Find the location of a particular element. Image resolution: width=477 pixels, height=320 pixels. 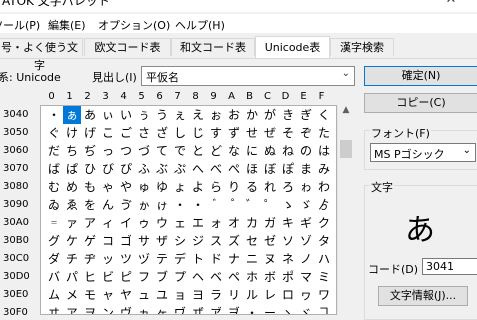

char-cell: や is located at coordinates (126, 187).